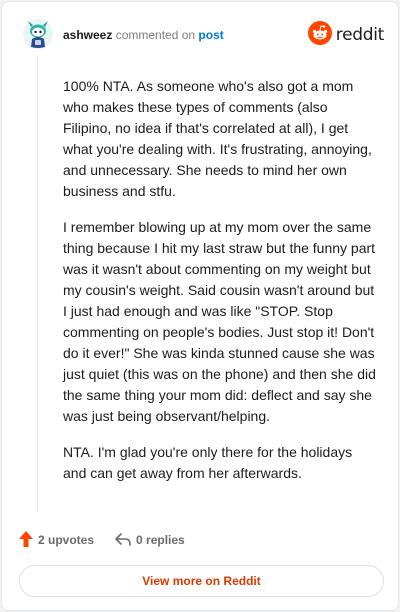 The height and width of the screenshot is (612, 400). I want to click on comment-header: ashweez commented on post reddit, so click(200, 34).